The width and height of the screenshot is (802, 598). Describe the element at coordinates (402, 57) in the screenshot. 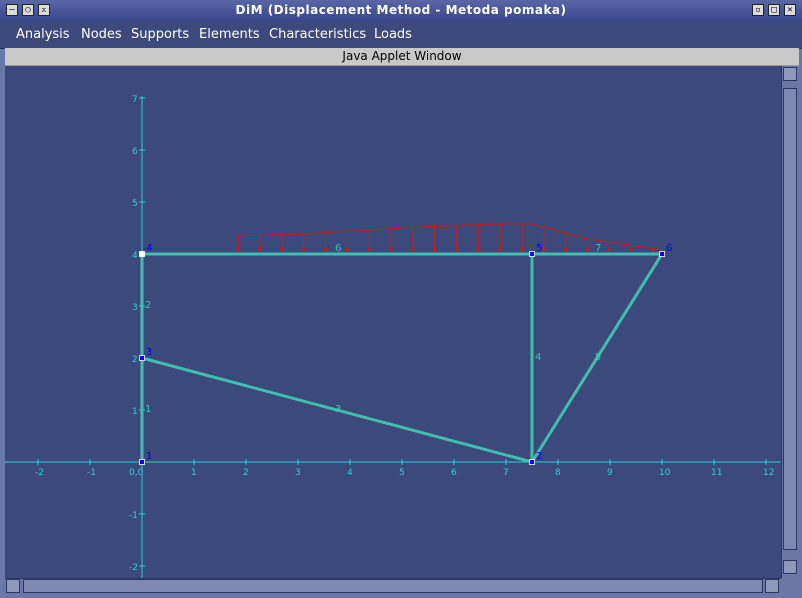

I see `applet-window-banner: Java Applet Window` at that location.